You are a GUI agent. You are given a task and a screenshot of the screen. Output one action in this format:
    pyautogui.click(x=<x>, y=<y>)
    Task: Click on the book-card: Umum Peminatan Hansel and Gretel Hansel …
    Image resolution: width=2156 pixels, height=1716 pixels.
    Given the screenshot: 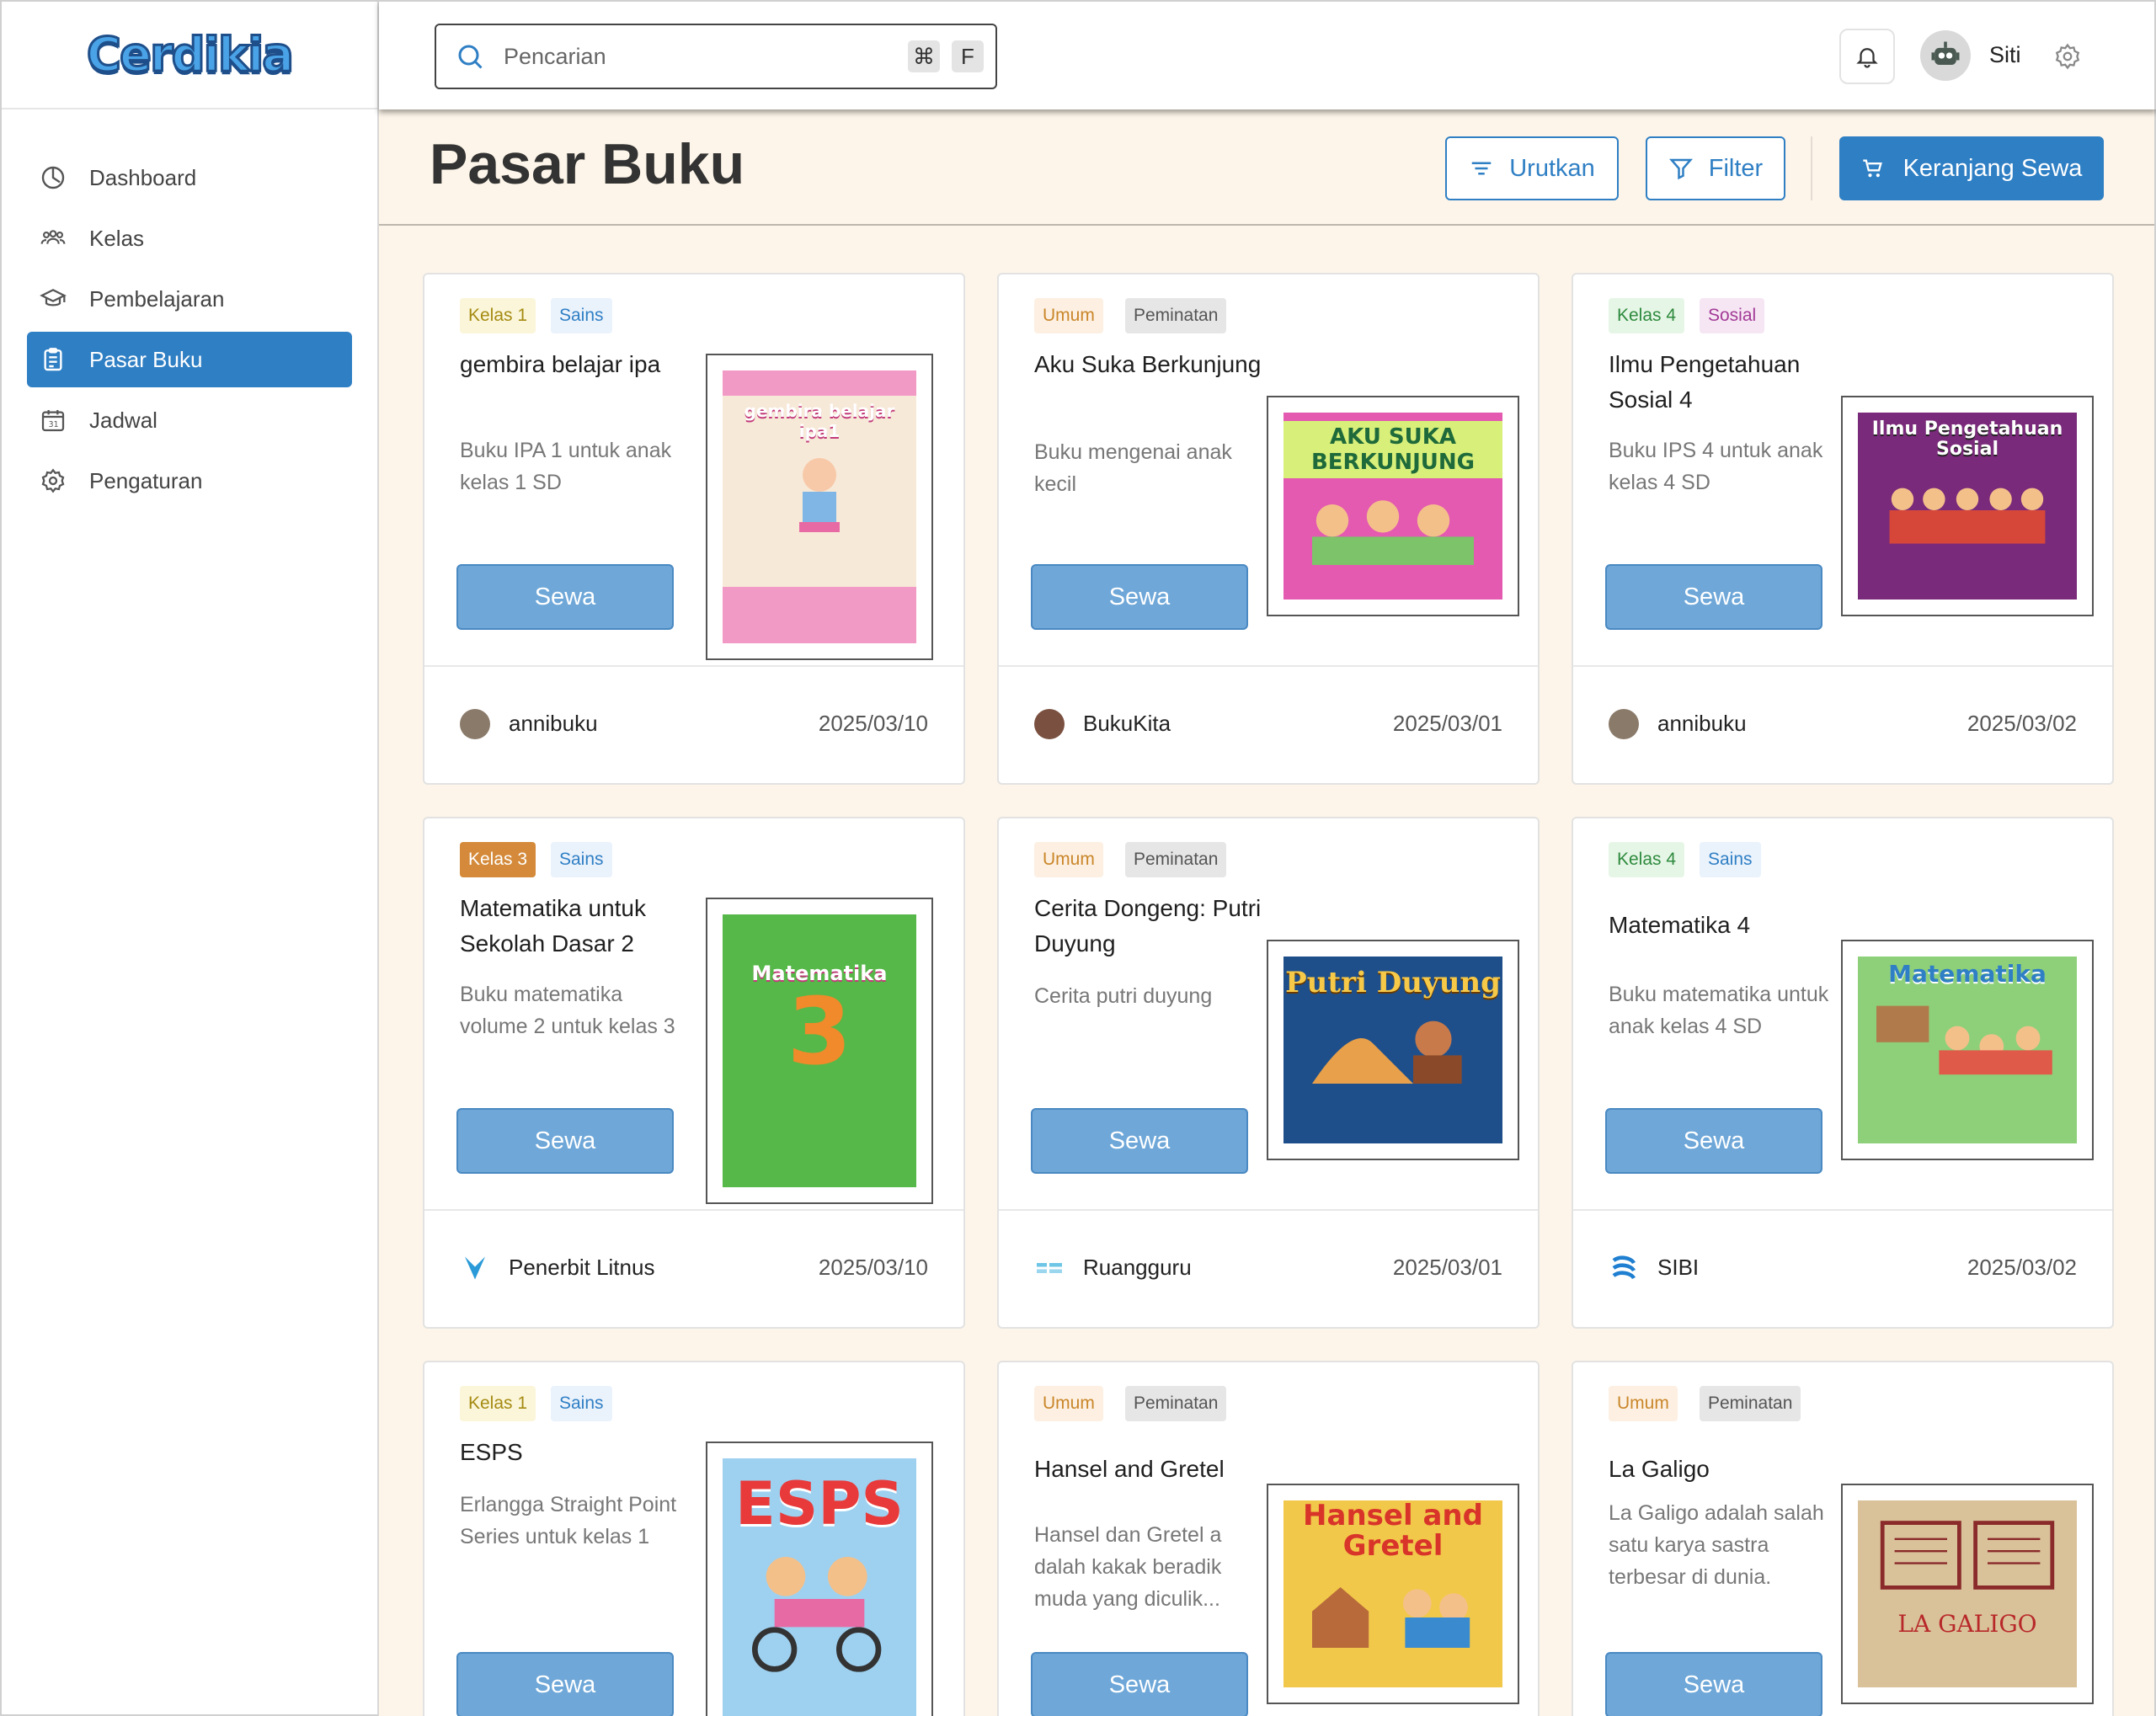 What is the action you would take?
    pyautogui.click(x=1268, y=1538)
    